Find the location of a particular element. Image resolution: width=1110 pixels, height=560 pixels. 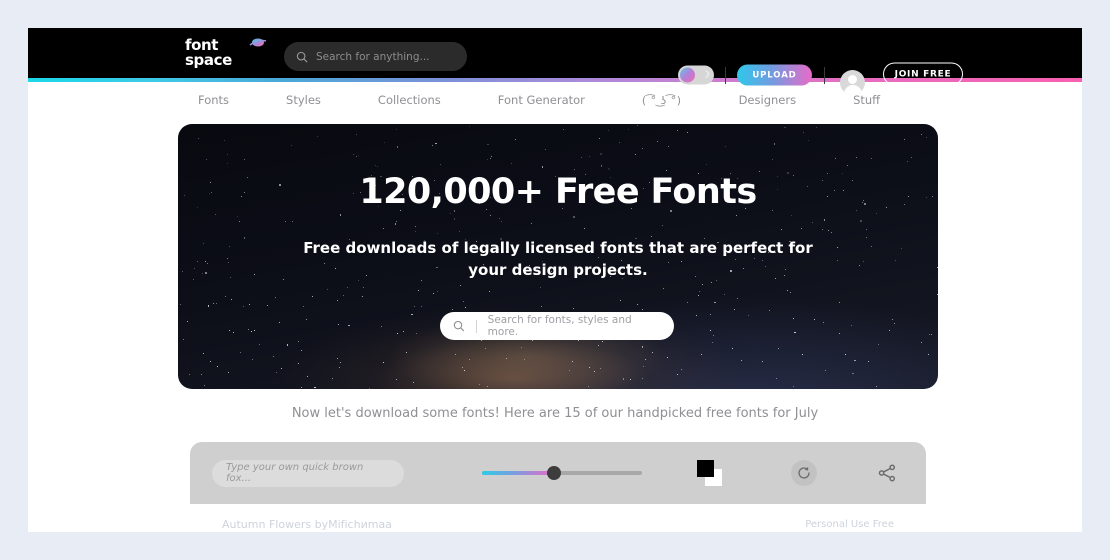

nav-item-stuff: Stuff is located at coordinates (866, 100).